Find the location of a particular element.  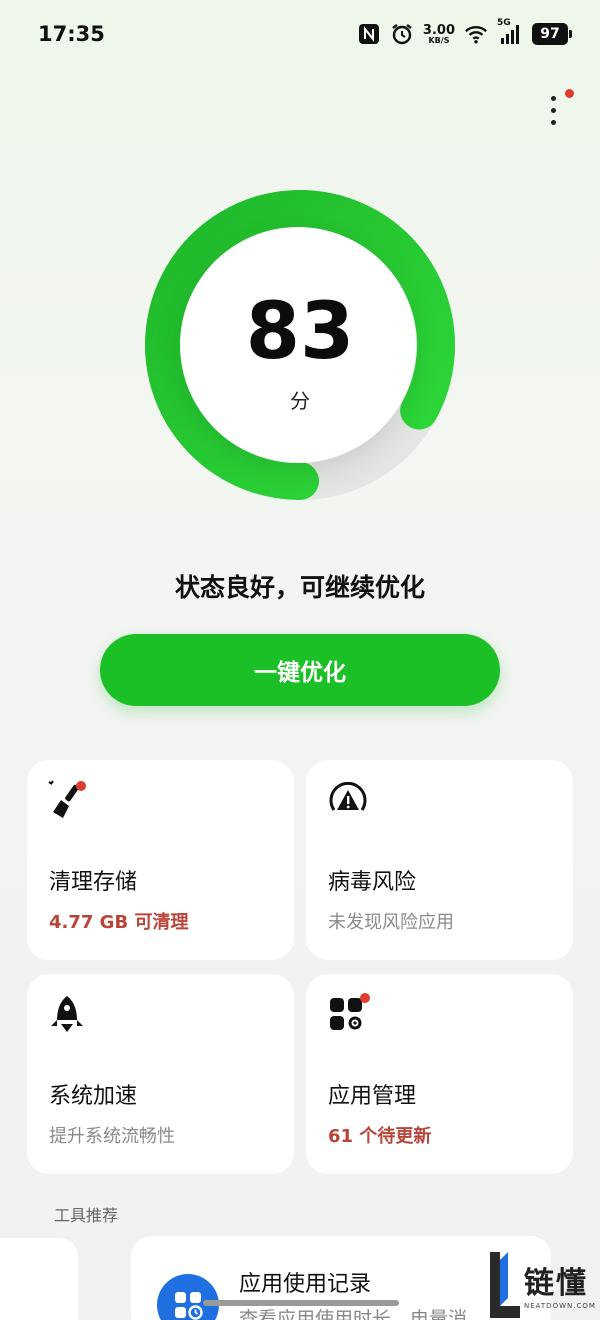

nfc-icon is located at coordinates (369, 34).